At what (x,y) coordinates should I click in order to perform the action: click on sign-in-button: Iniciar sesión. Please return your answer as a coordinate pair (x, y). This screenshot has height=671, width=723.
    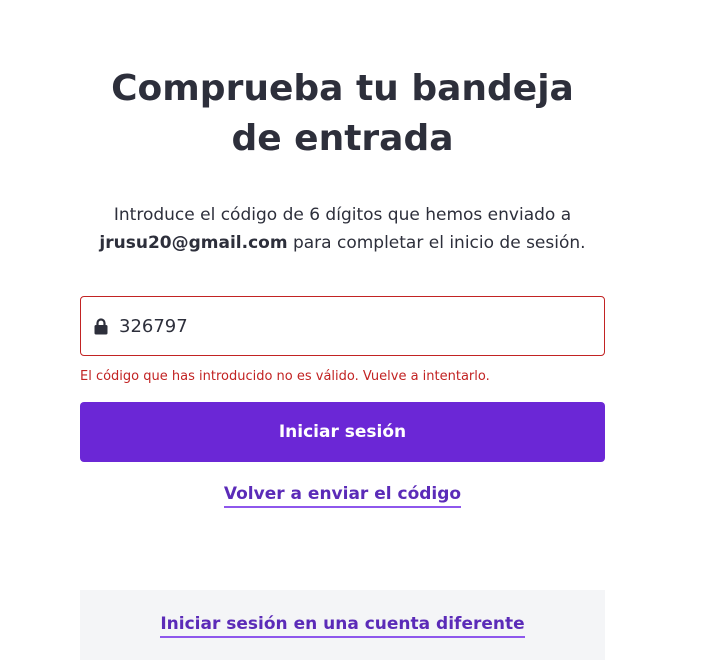
    Looking at the image, I should click on (342, 432).